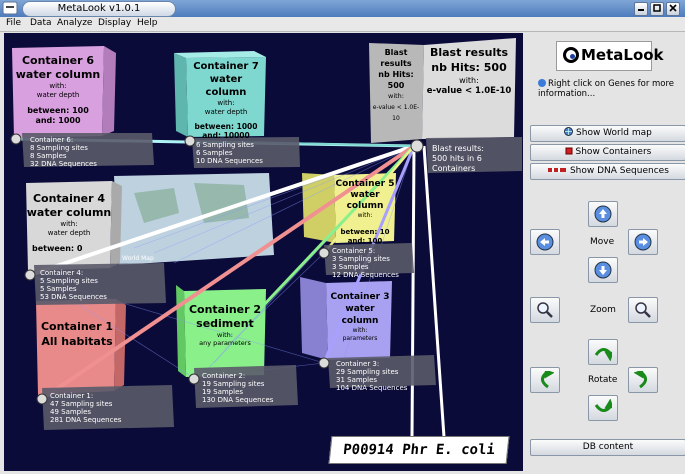 This screenshot has height=474, width=685. I want to click on maximize-button, so click(657, 9).